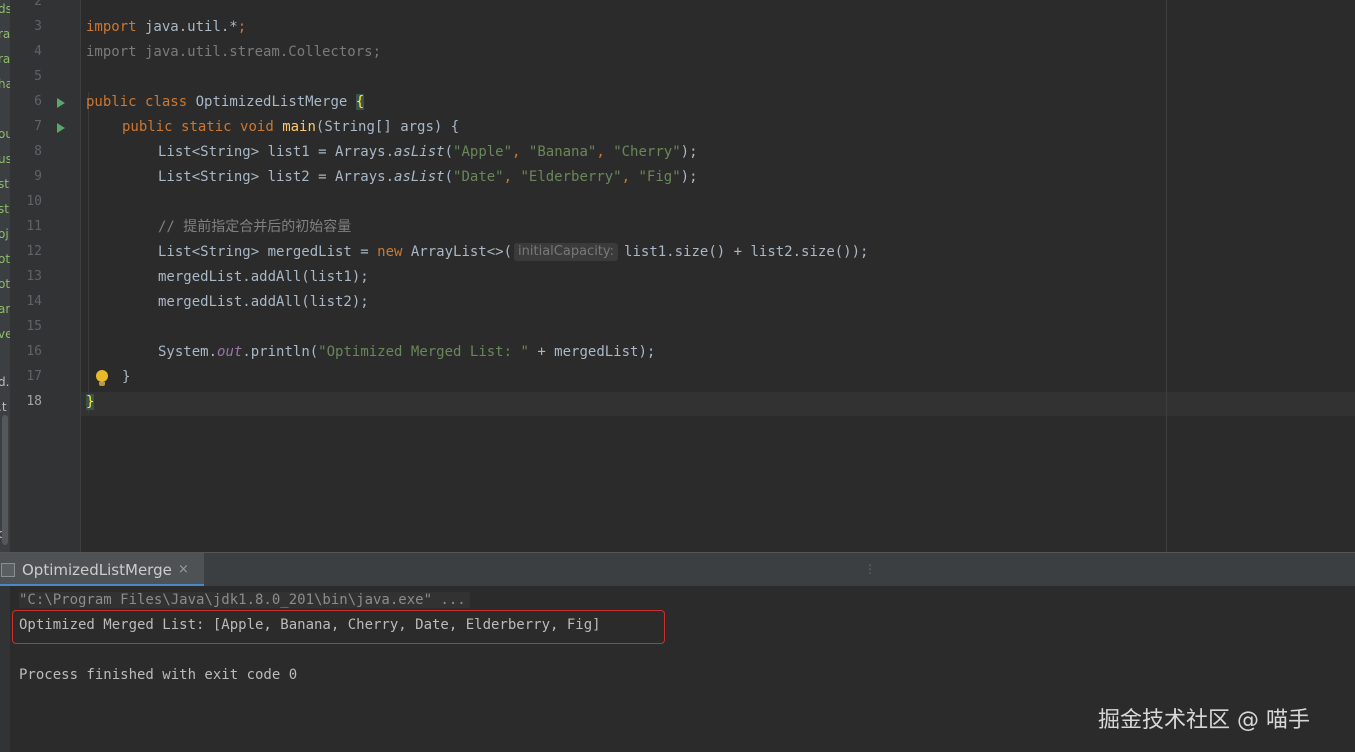  What do you see at coordinates (51, 276) in the screenshot?
I see `editor-gutter: 2 3 4 5 6 7 8 9 10 11 12 13 14 15 16 17 18` at bounding box center [51, 276].